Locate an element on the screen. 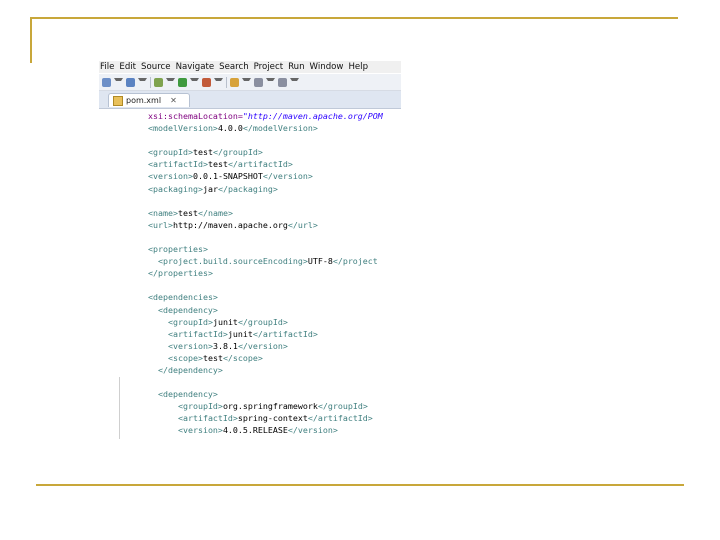 This screenshot has height=540, width=720. slide-top-rule is located at coordinates (354, 18).